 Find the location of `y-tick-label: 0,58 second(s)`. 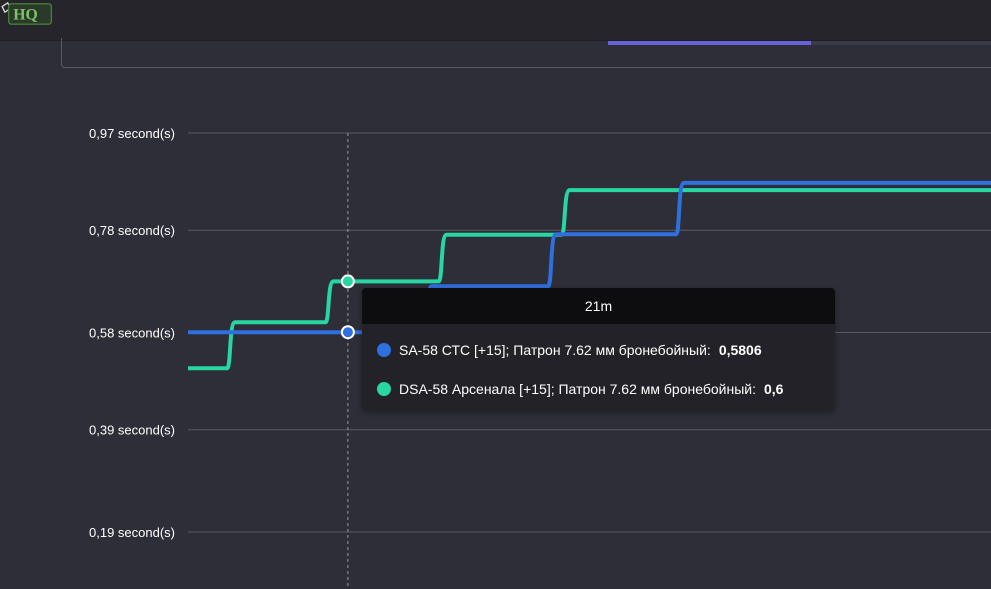

y-tick-label: 0,58 second(s) is located at coordinates (132, 333).